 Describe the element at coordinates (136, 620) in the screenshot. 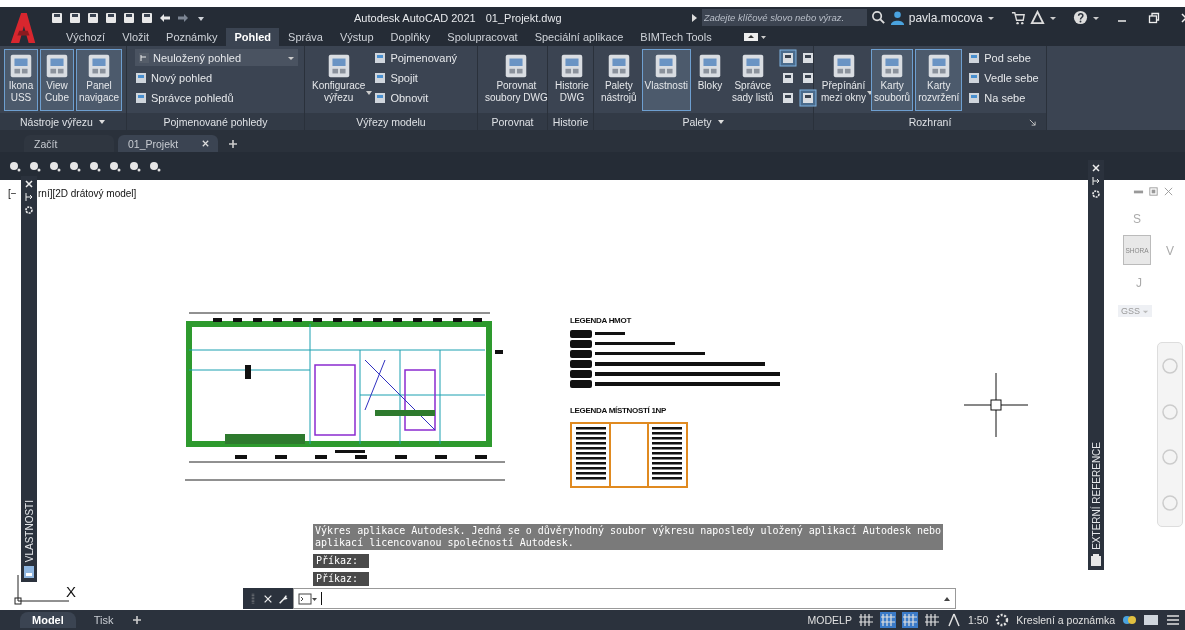

I see `new-layout-icon` at that location.